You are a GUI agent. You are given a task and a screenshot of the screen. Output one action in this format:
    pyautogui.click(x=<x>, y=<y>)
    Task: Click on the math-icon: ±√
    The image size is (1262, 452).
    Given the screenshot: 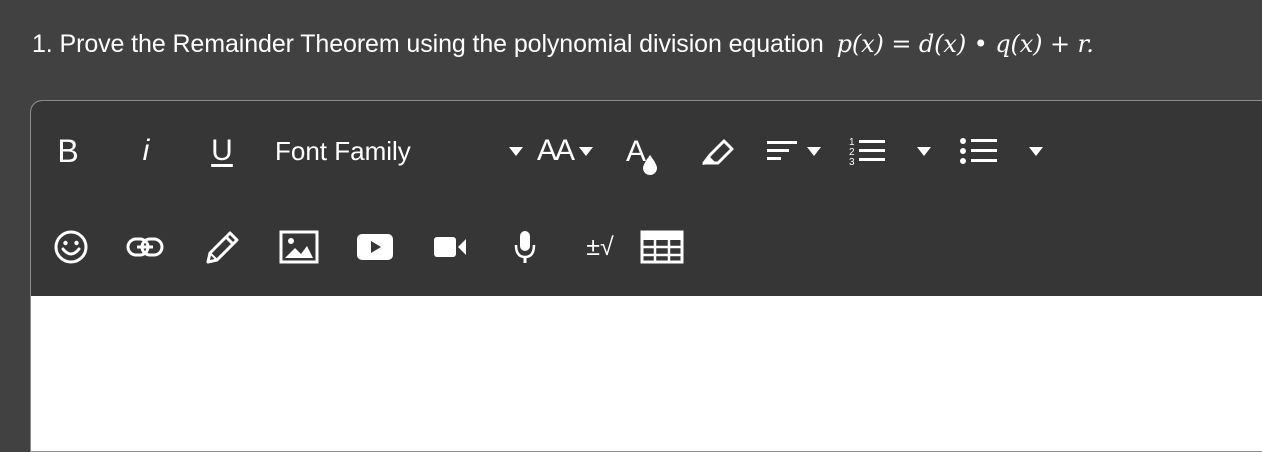 What is the action you would take?
    pyautogui.click(x=600, y=246)
    